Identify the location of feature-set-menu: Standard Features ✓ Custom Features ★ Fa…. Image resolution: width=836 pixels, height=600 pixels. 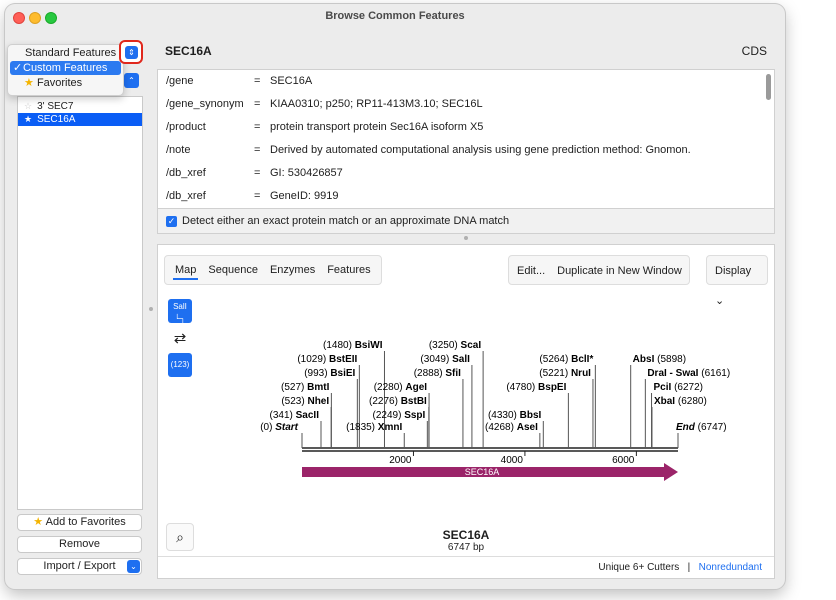
(65, 70).